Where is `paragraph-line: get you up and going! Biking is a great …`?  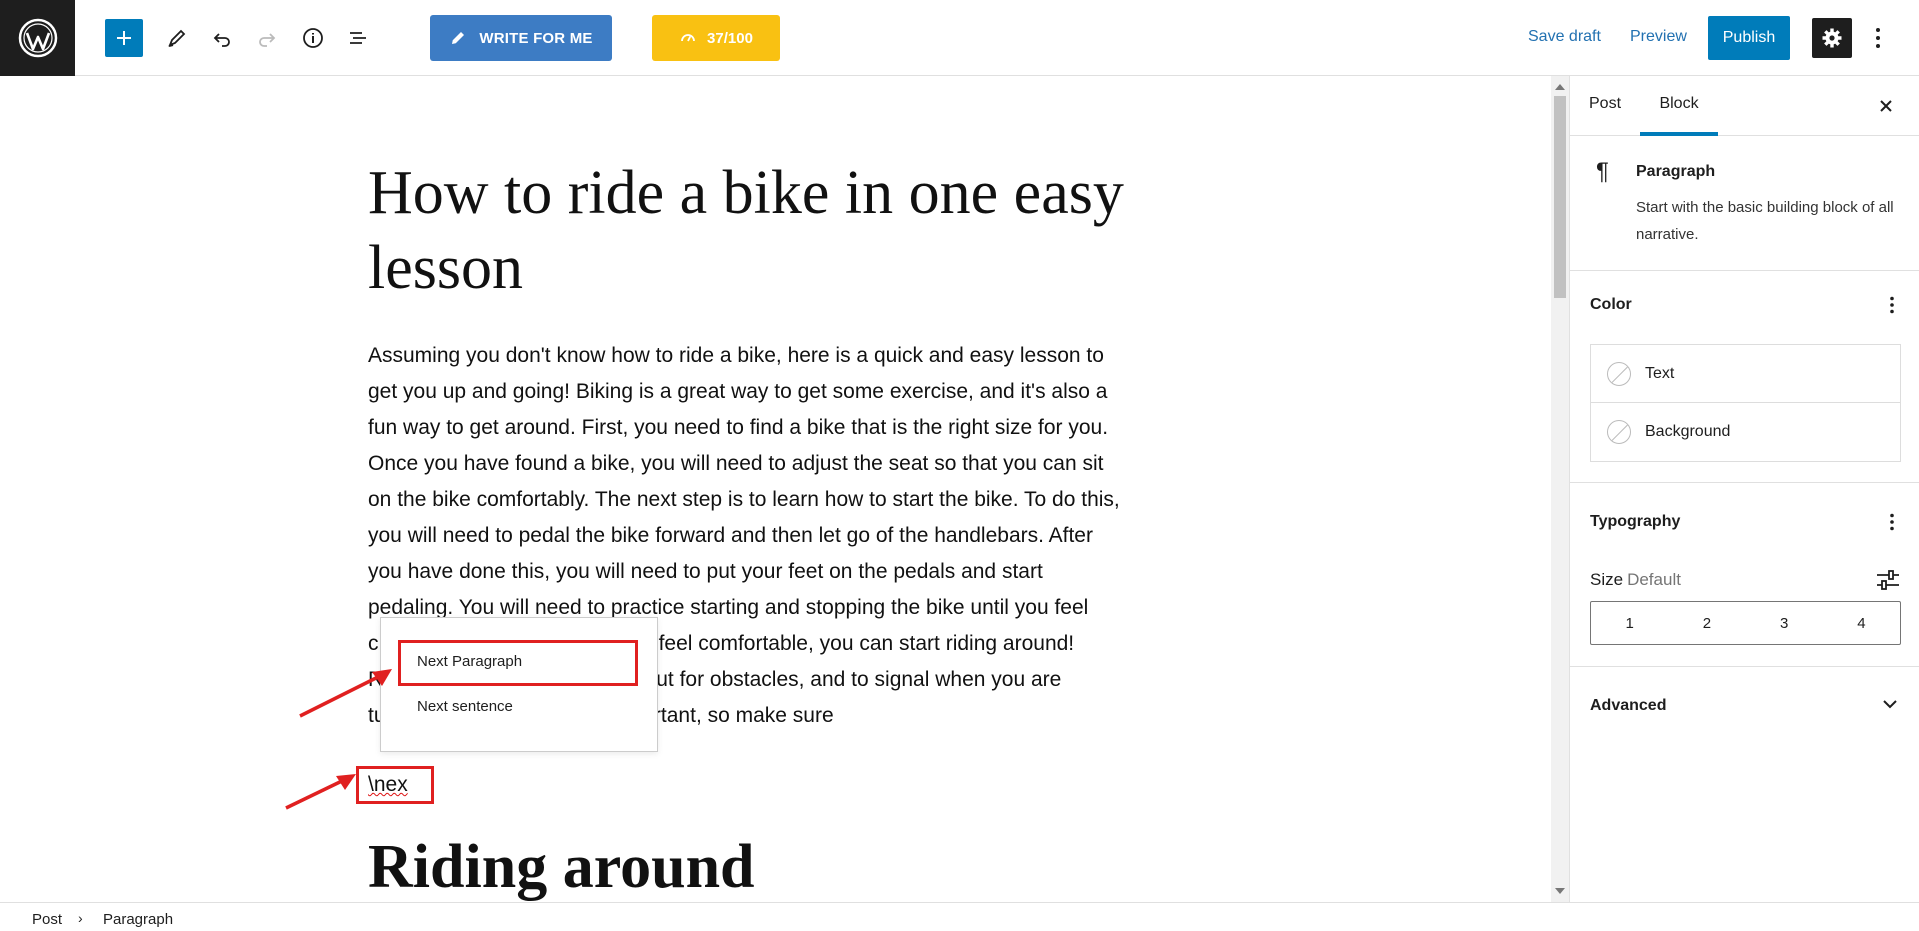
paragraph-line: get you up and going! Biking is a great … is located at coordinates (738, 391).